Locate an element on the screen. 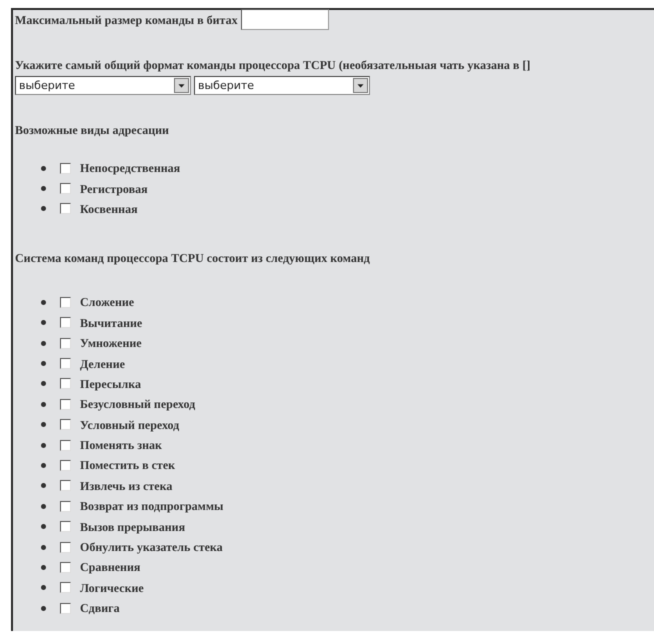 The width and height of the screenshot is (654, 633). question-label: Система команд процессора TCPU состоит из следующих команд is located at coordinates (193, 258).